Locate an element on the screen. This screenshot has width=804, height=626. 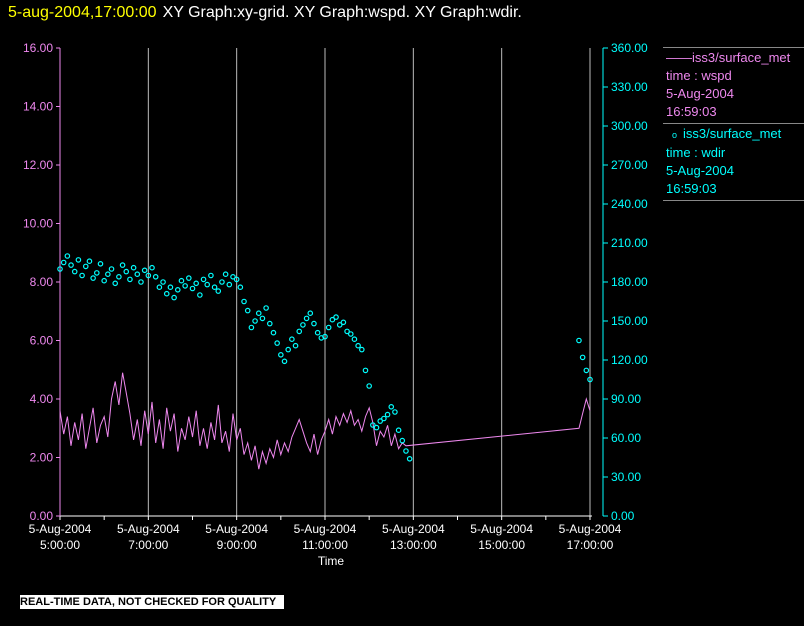
y-left-tick-label: 12.00 is located at coordinates (38, 165).